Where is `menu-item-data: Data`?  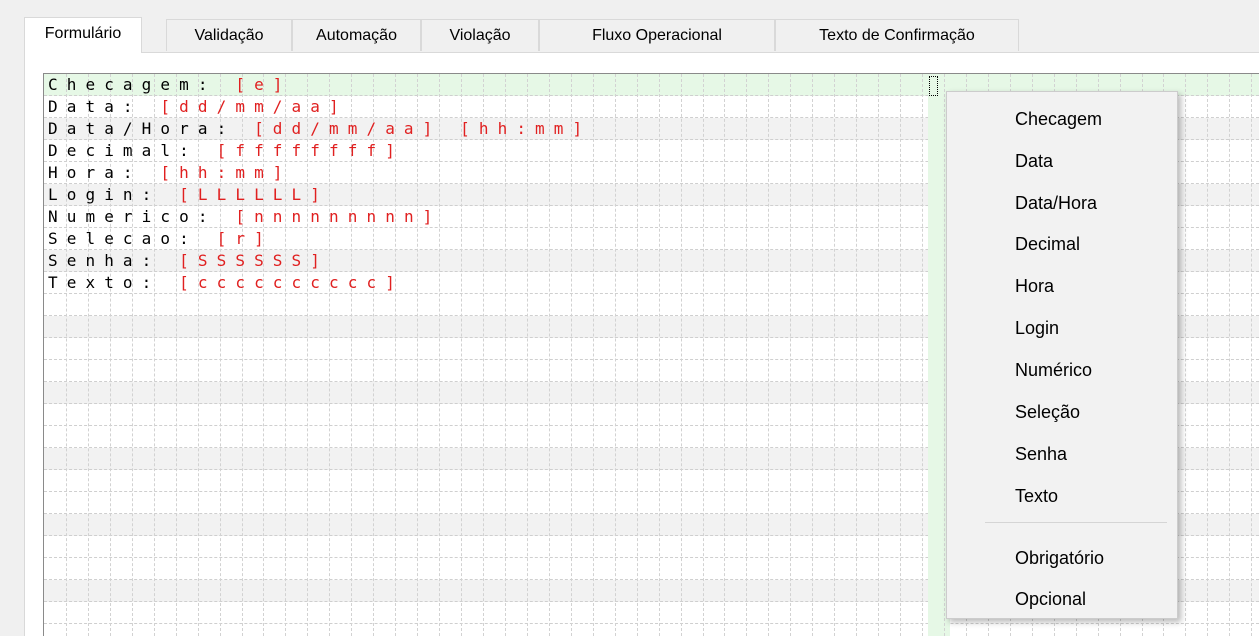
menu-item-data: Data is located at coordinates (1034, 161).